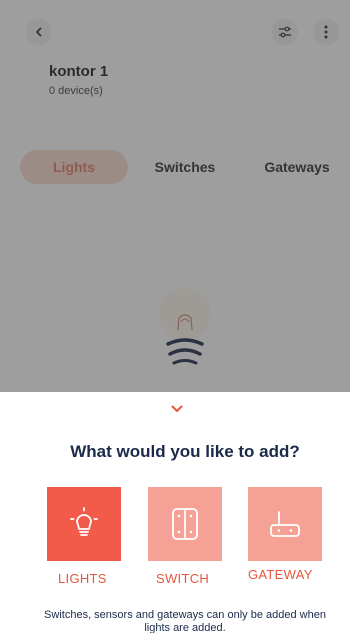 This screenshot has width=350, height=633. I want to click on add-lights-option, so click(84, 524).